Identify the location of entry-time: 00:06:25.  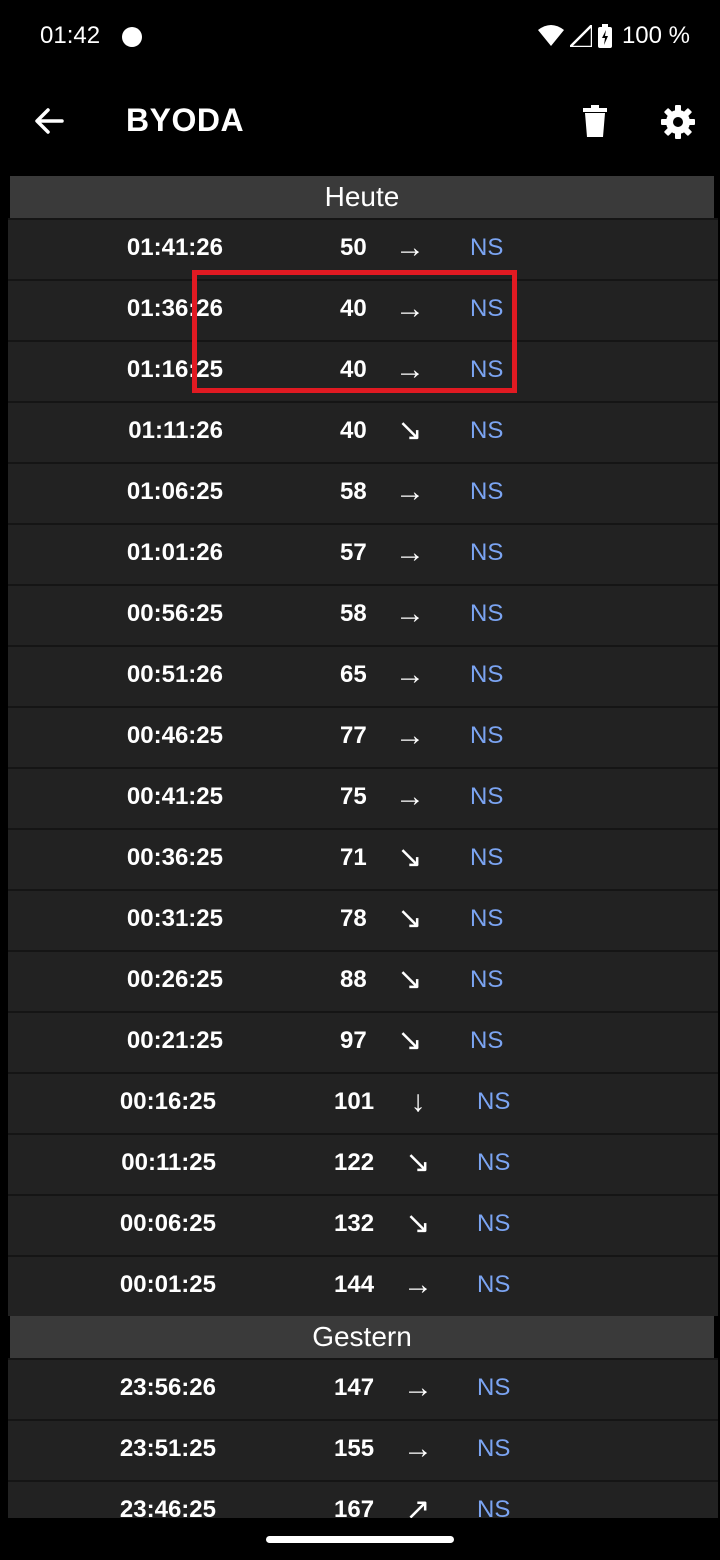
(167, 1223).